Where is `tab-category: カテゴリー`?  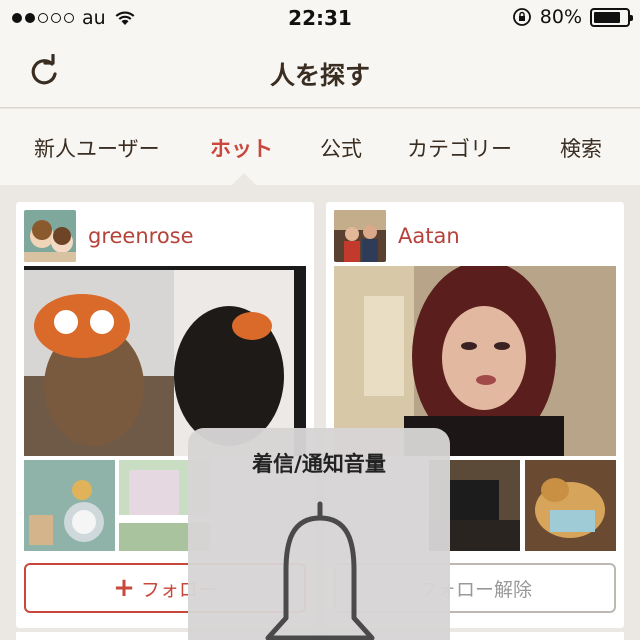
tab-category: カテゴリー is located at coordinates (459, 148).